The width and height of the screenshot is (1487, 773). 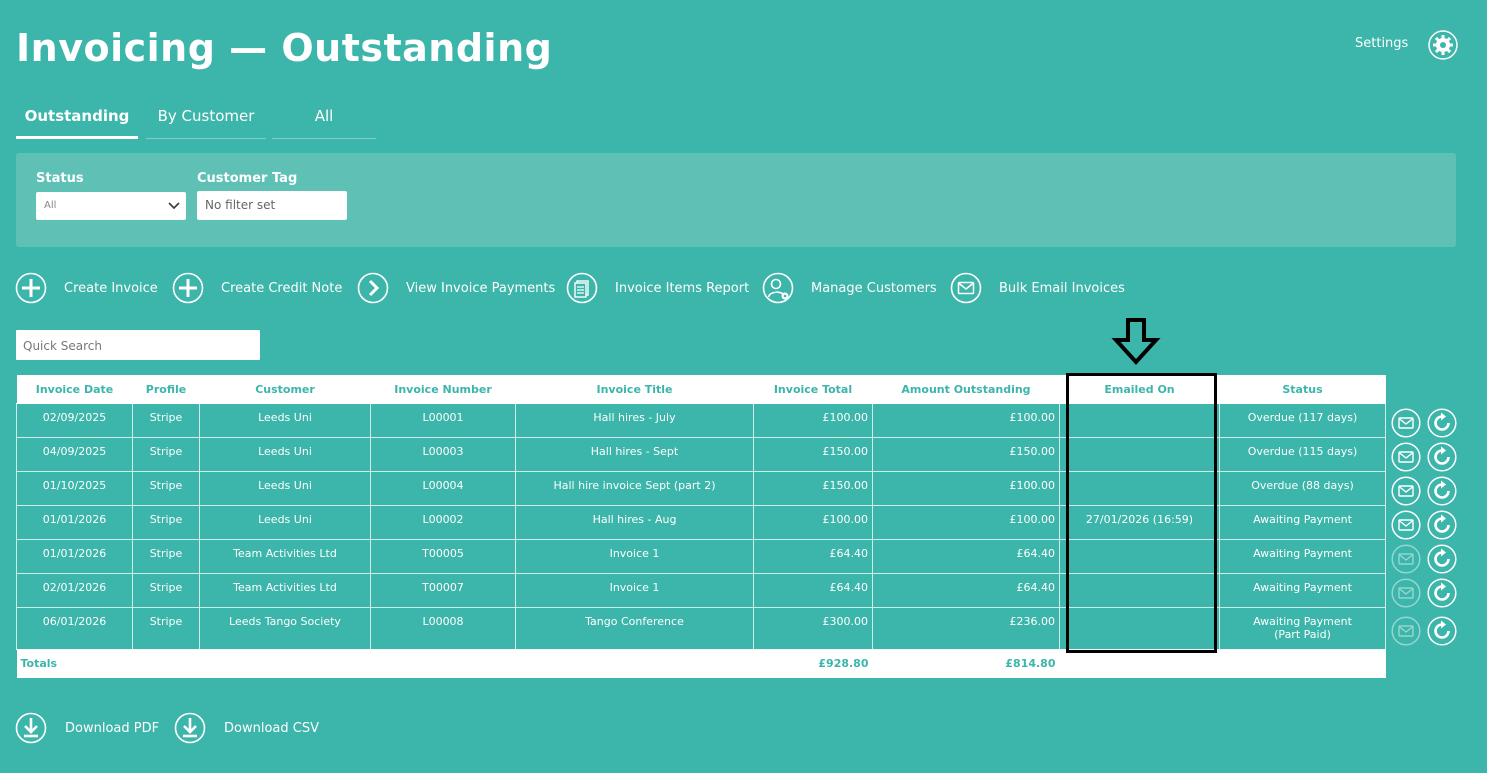 I want to click on view-invoice-payments-label: View Invoice Payments, so click(x=481, y=288).